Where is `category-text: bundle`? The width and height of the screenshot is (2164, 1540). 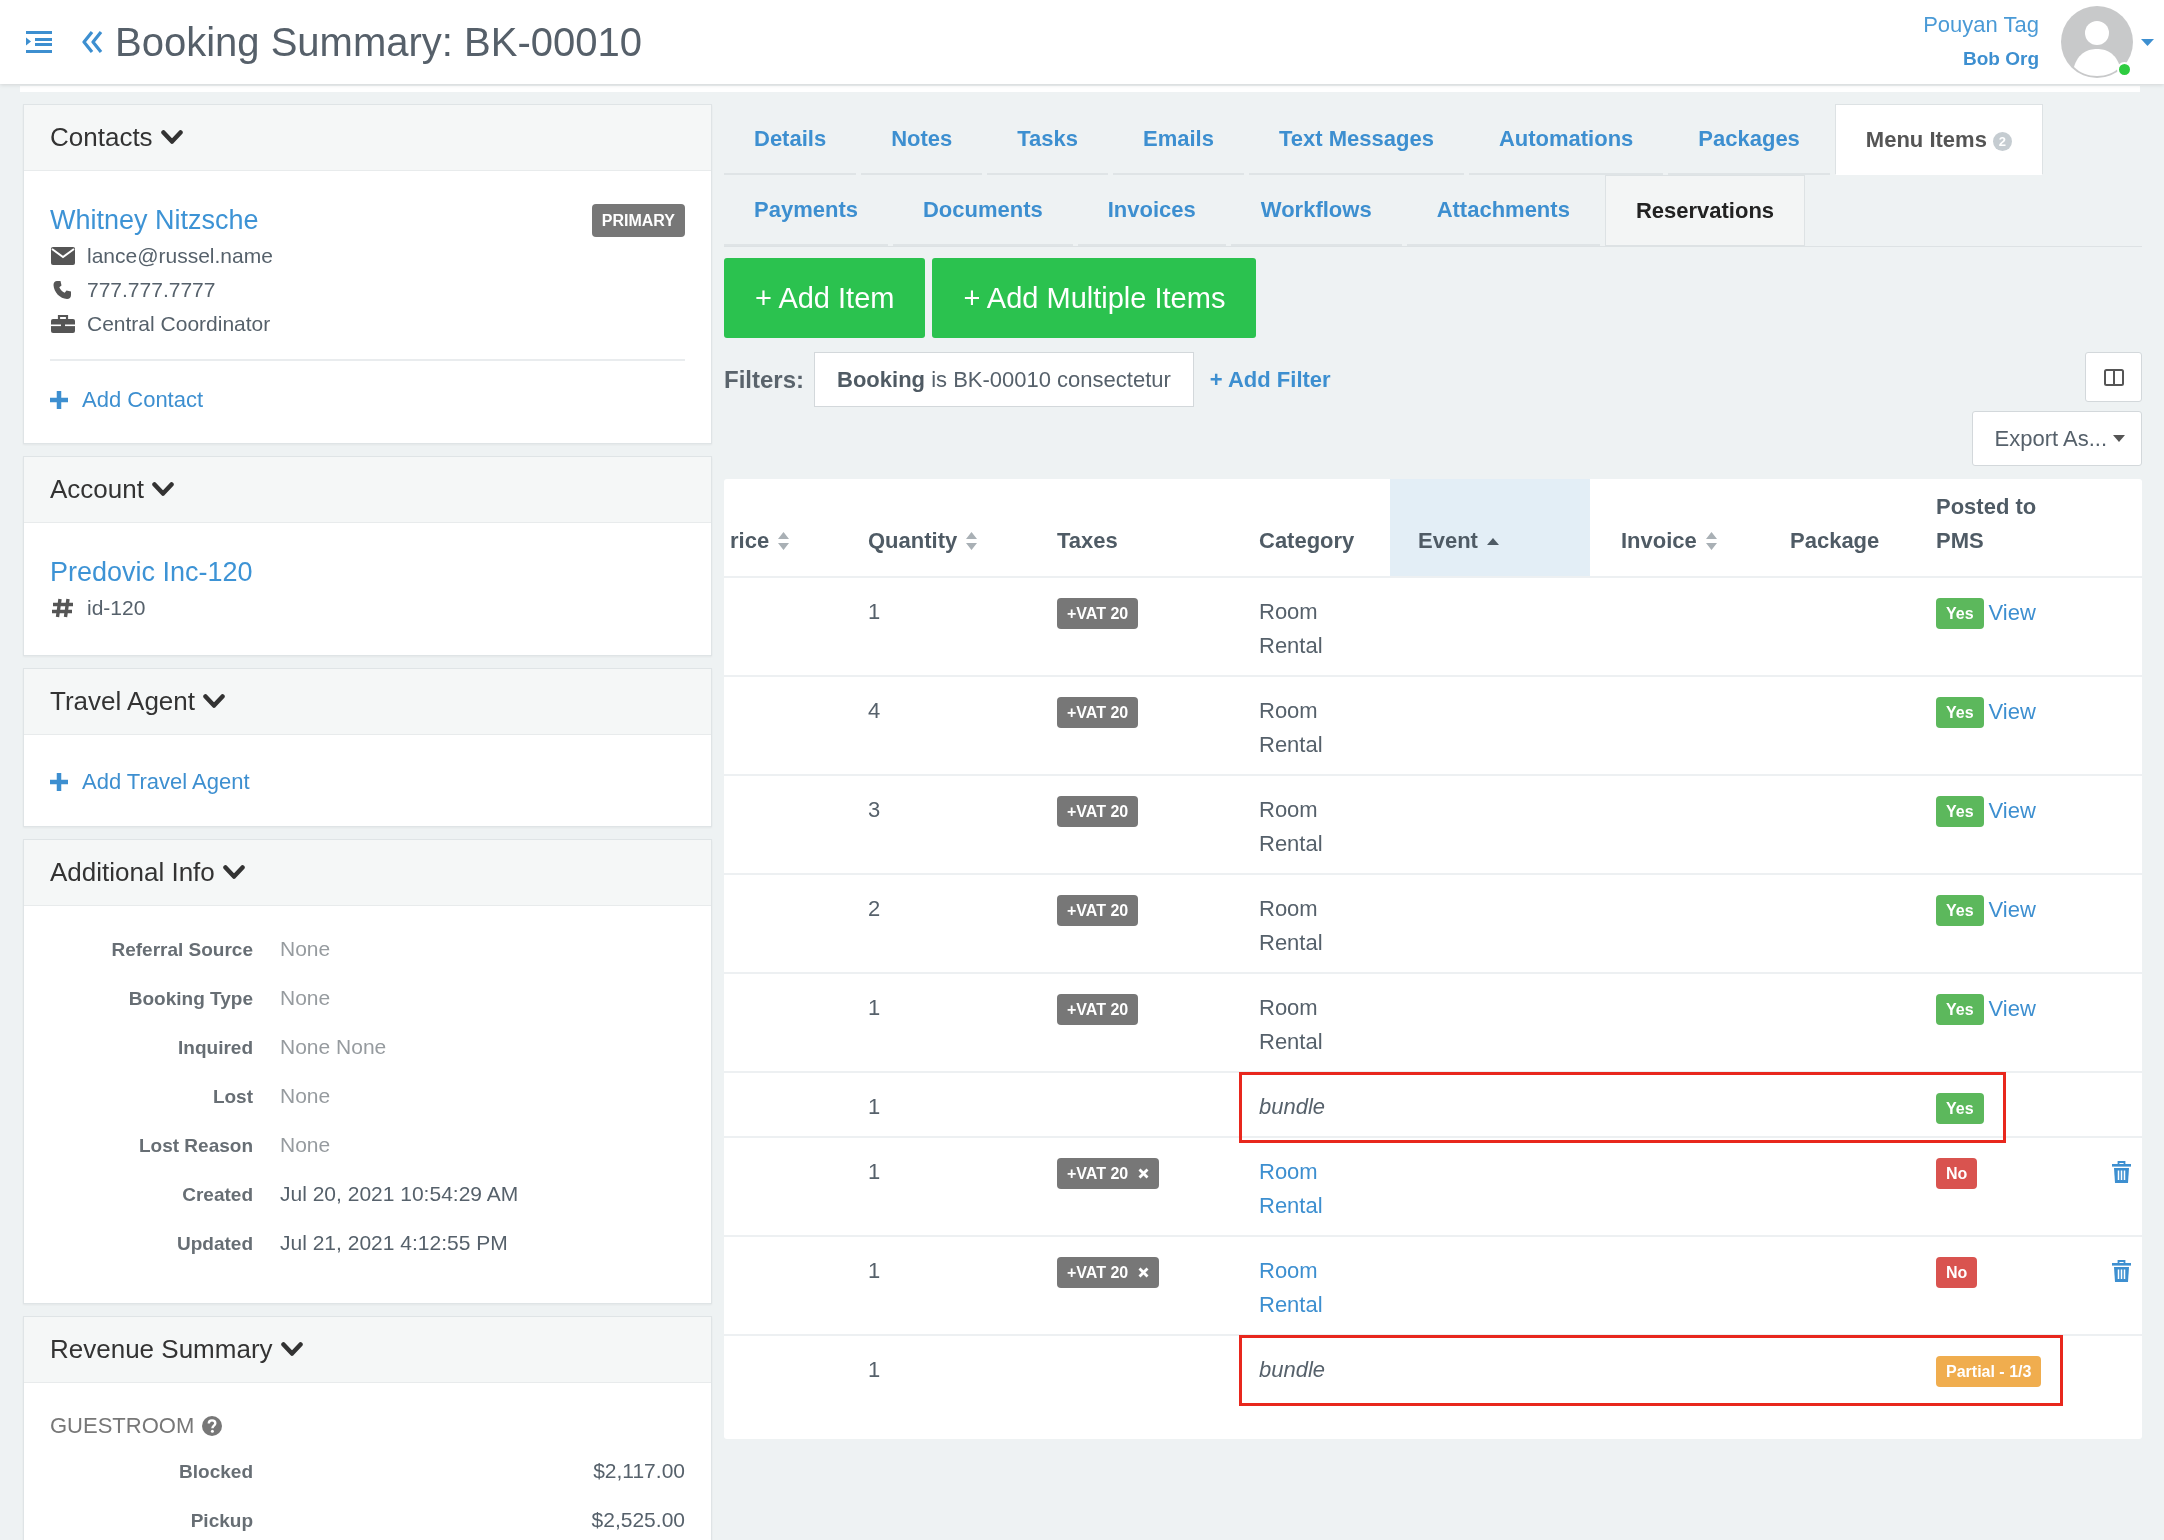 category-text: bundle is located at coordinates (1292, 1107).